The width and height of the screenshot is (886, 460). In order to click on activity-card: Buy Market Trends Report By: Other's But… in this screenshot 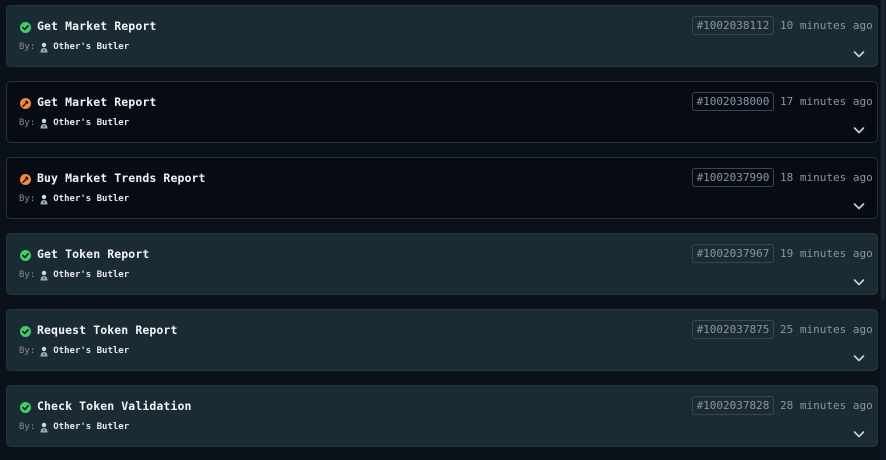, I will do `click(442, 188)`.